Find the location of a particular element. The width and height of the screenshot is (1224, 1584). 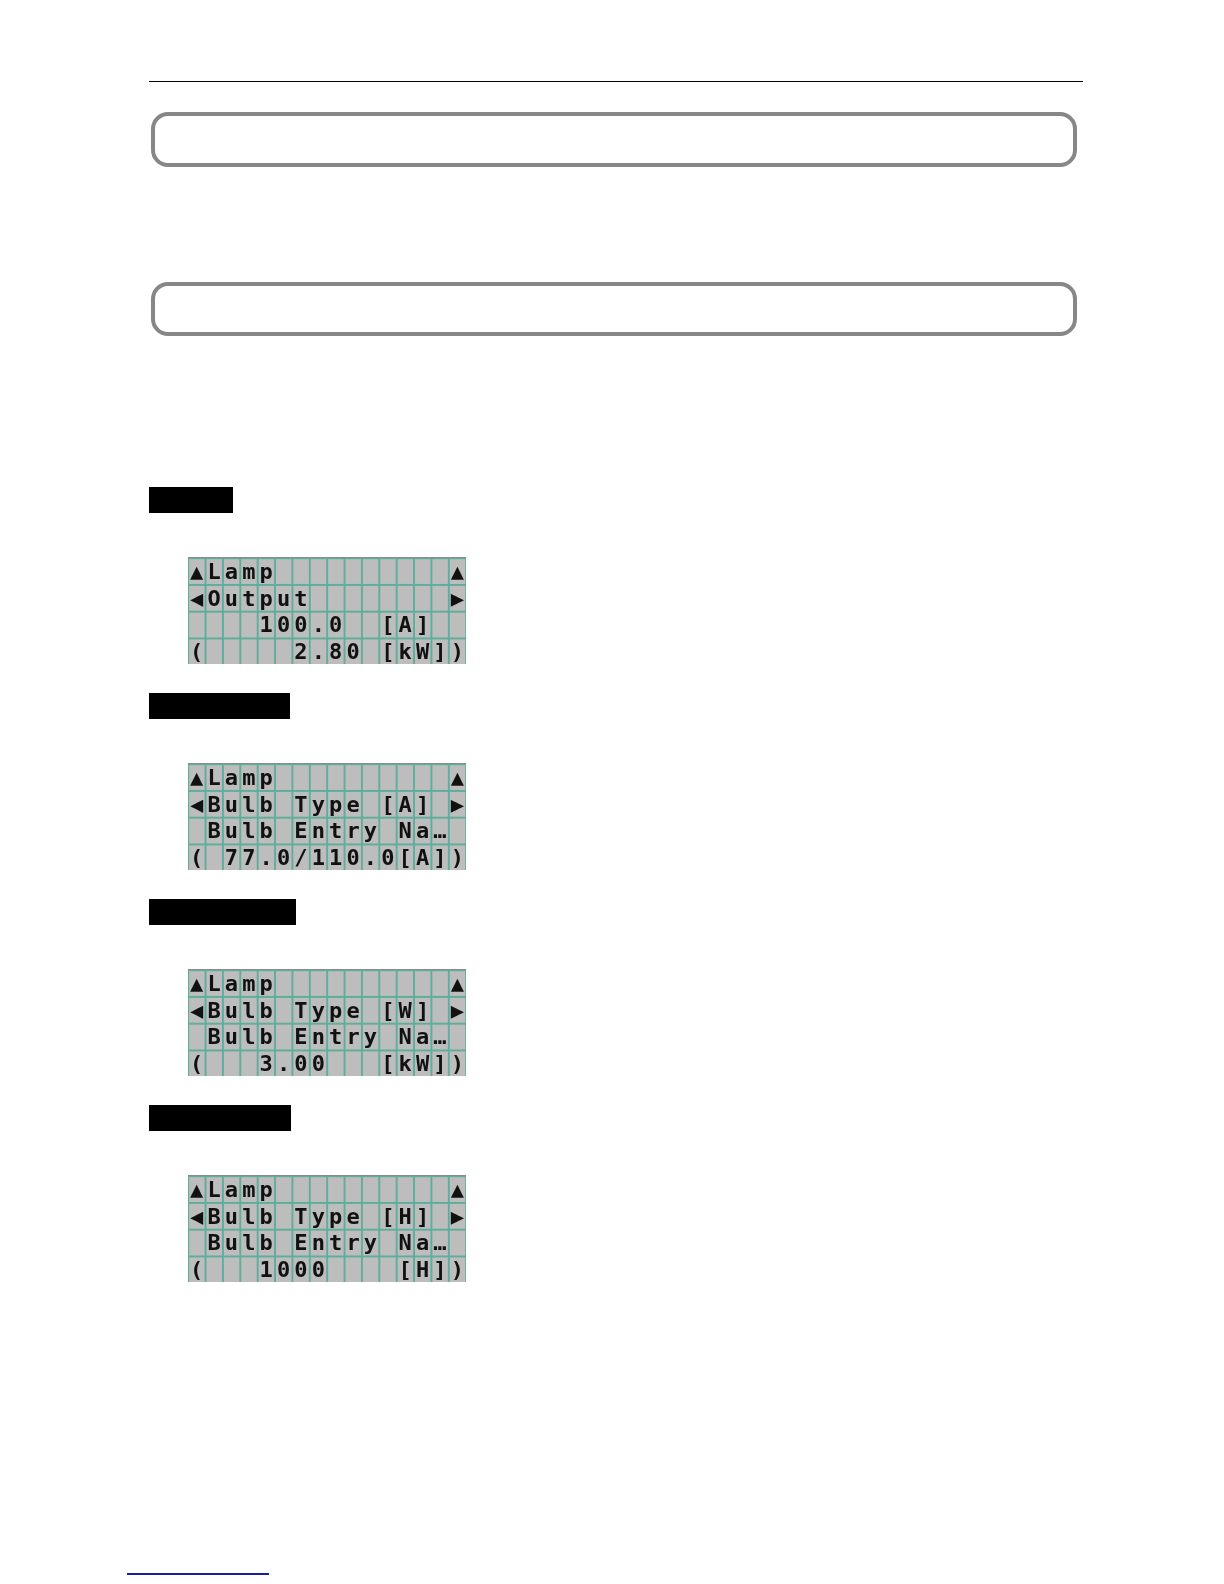

lcd-line: ◀Bulb Type [A] ▶ is located at coordinates (327, 803).